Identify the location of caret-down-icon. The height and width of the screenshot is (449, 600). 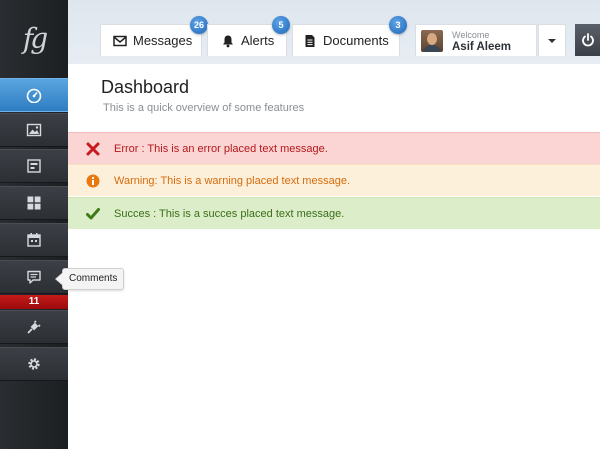
(552, 40).